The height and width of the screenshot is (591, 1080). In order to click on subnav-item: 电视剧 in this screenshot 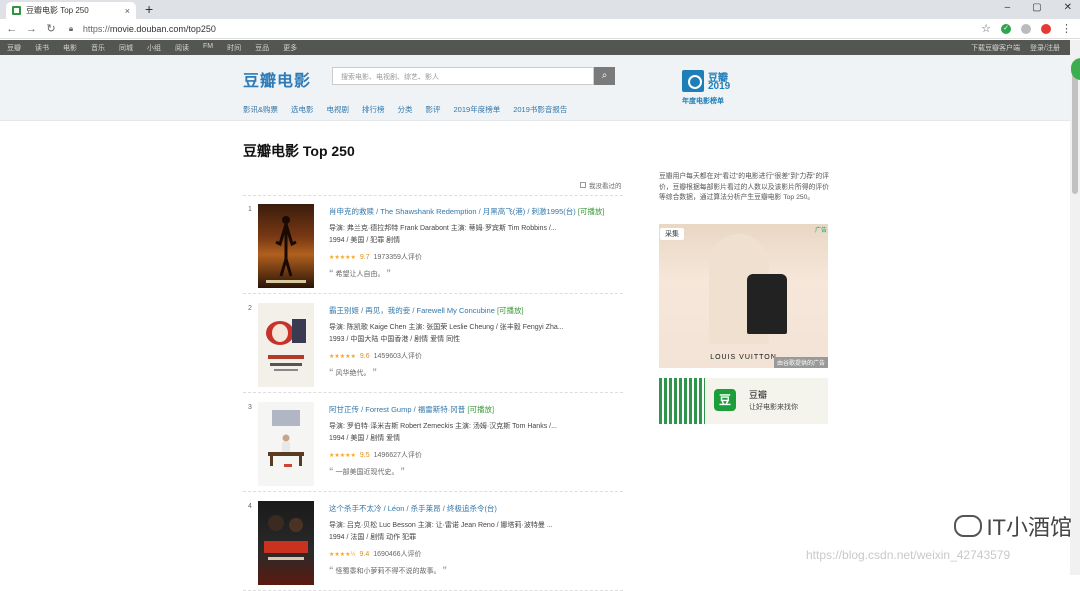, I will do `click(338, 109)`.